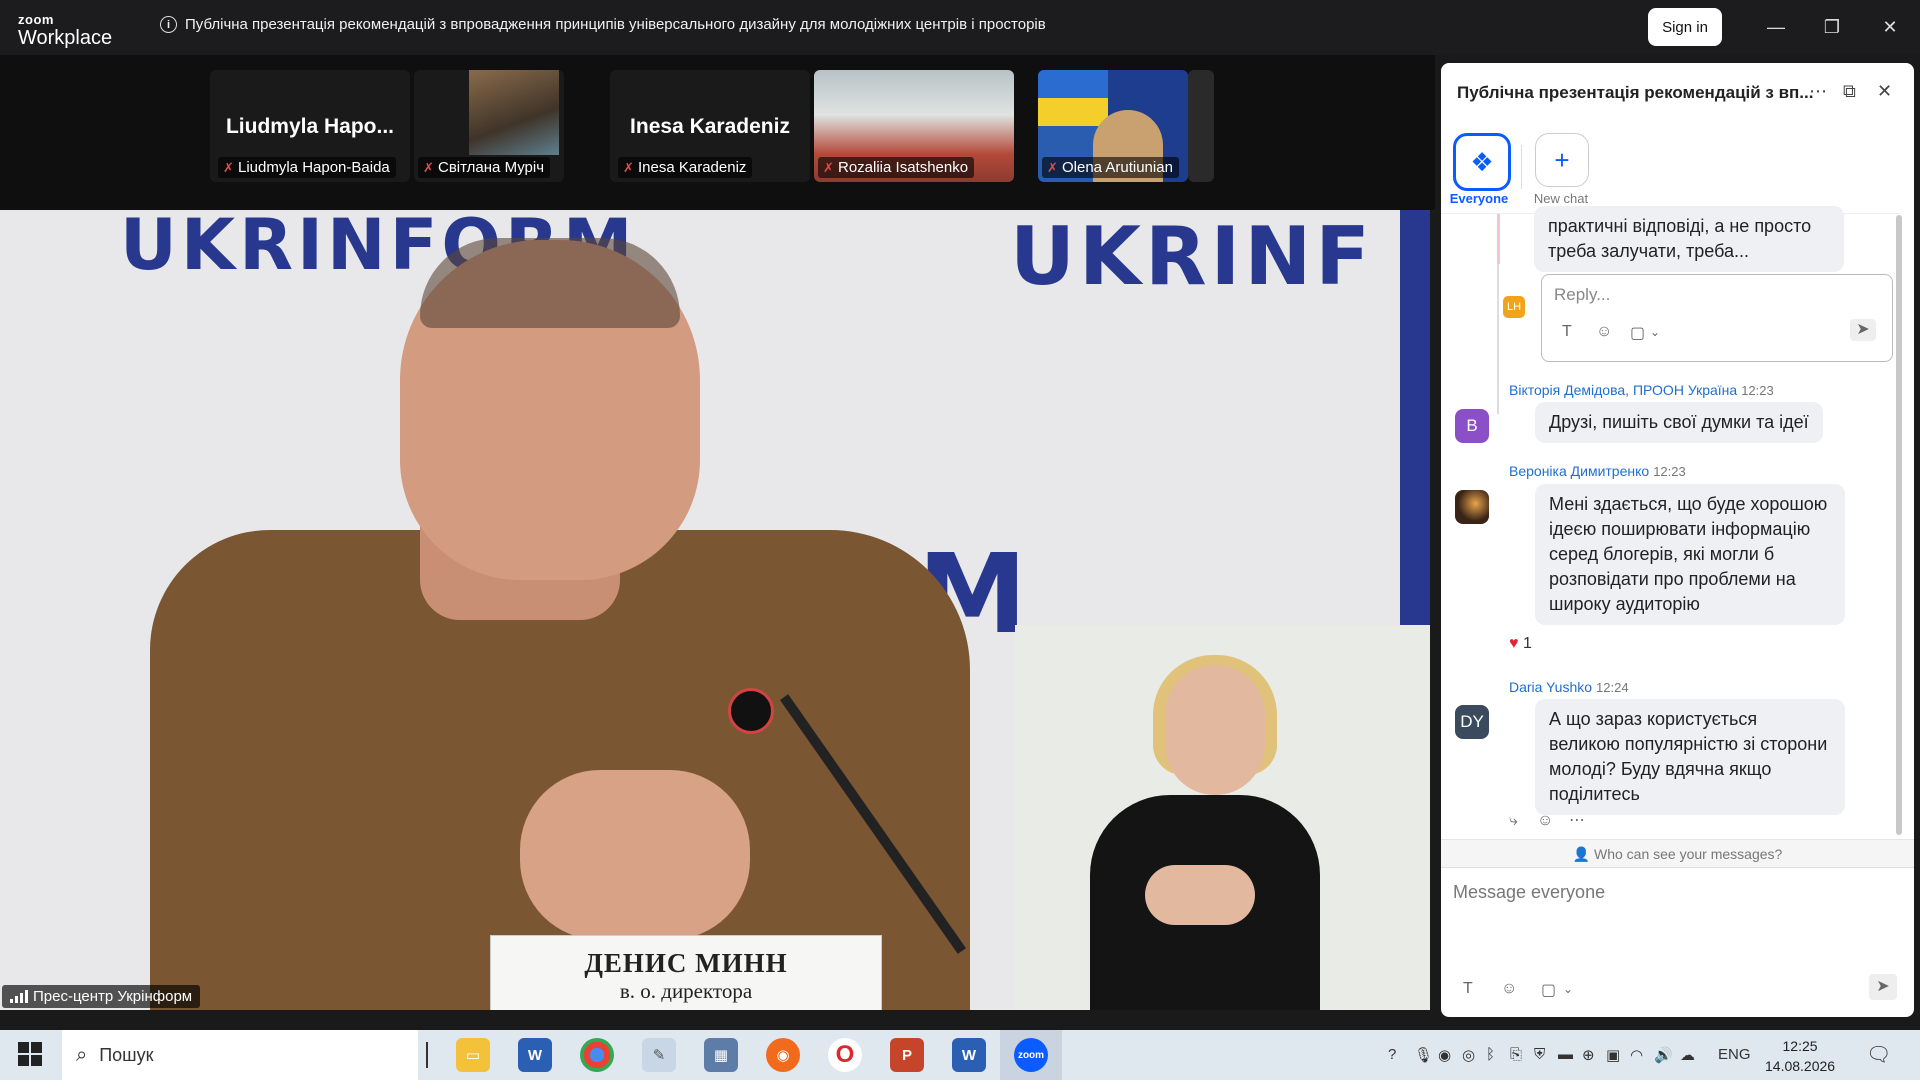 Image resolution: width=1920 pixels, height=1080 pixels. Describe the element at coordinates (1597, 471) in the screenshot. I see `message-sender: Вероніка Димитренко 12:23` at that location.